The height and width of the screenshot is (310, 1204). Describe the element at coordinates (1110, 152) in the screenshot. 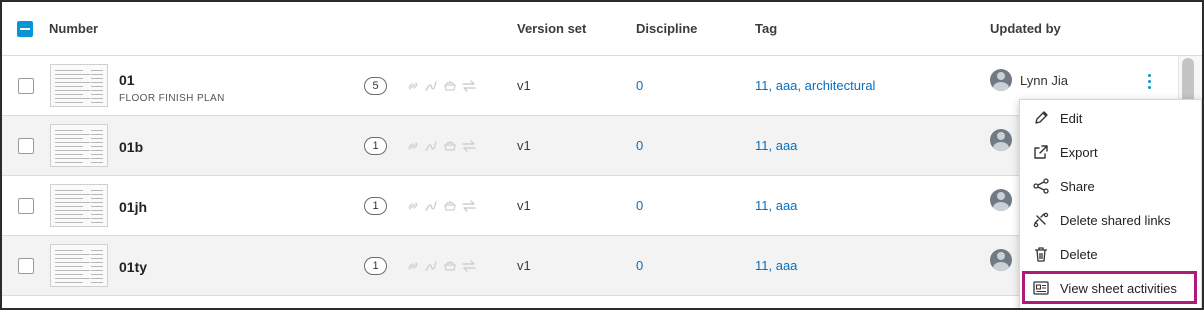

I see `menu-item-export: Export` at that location.